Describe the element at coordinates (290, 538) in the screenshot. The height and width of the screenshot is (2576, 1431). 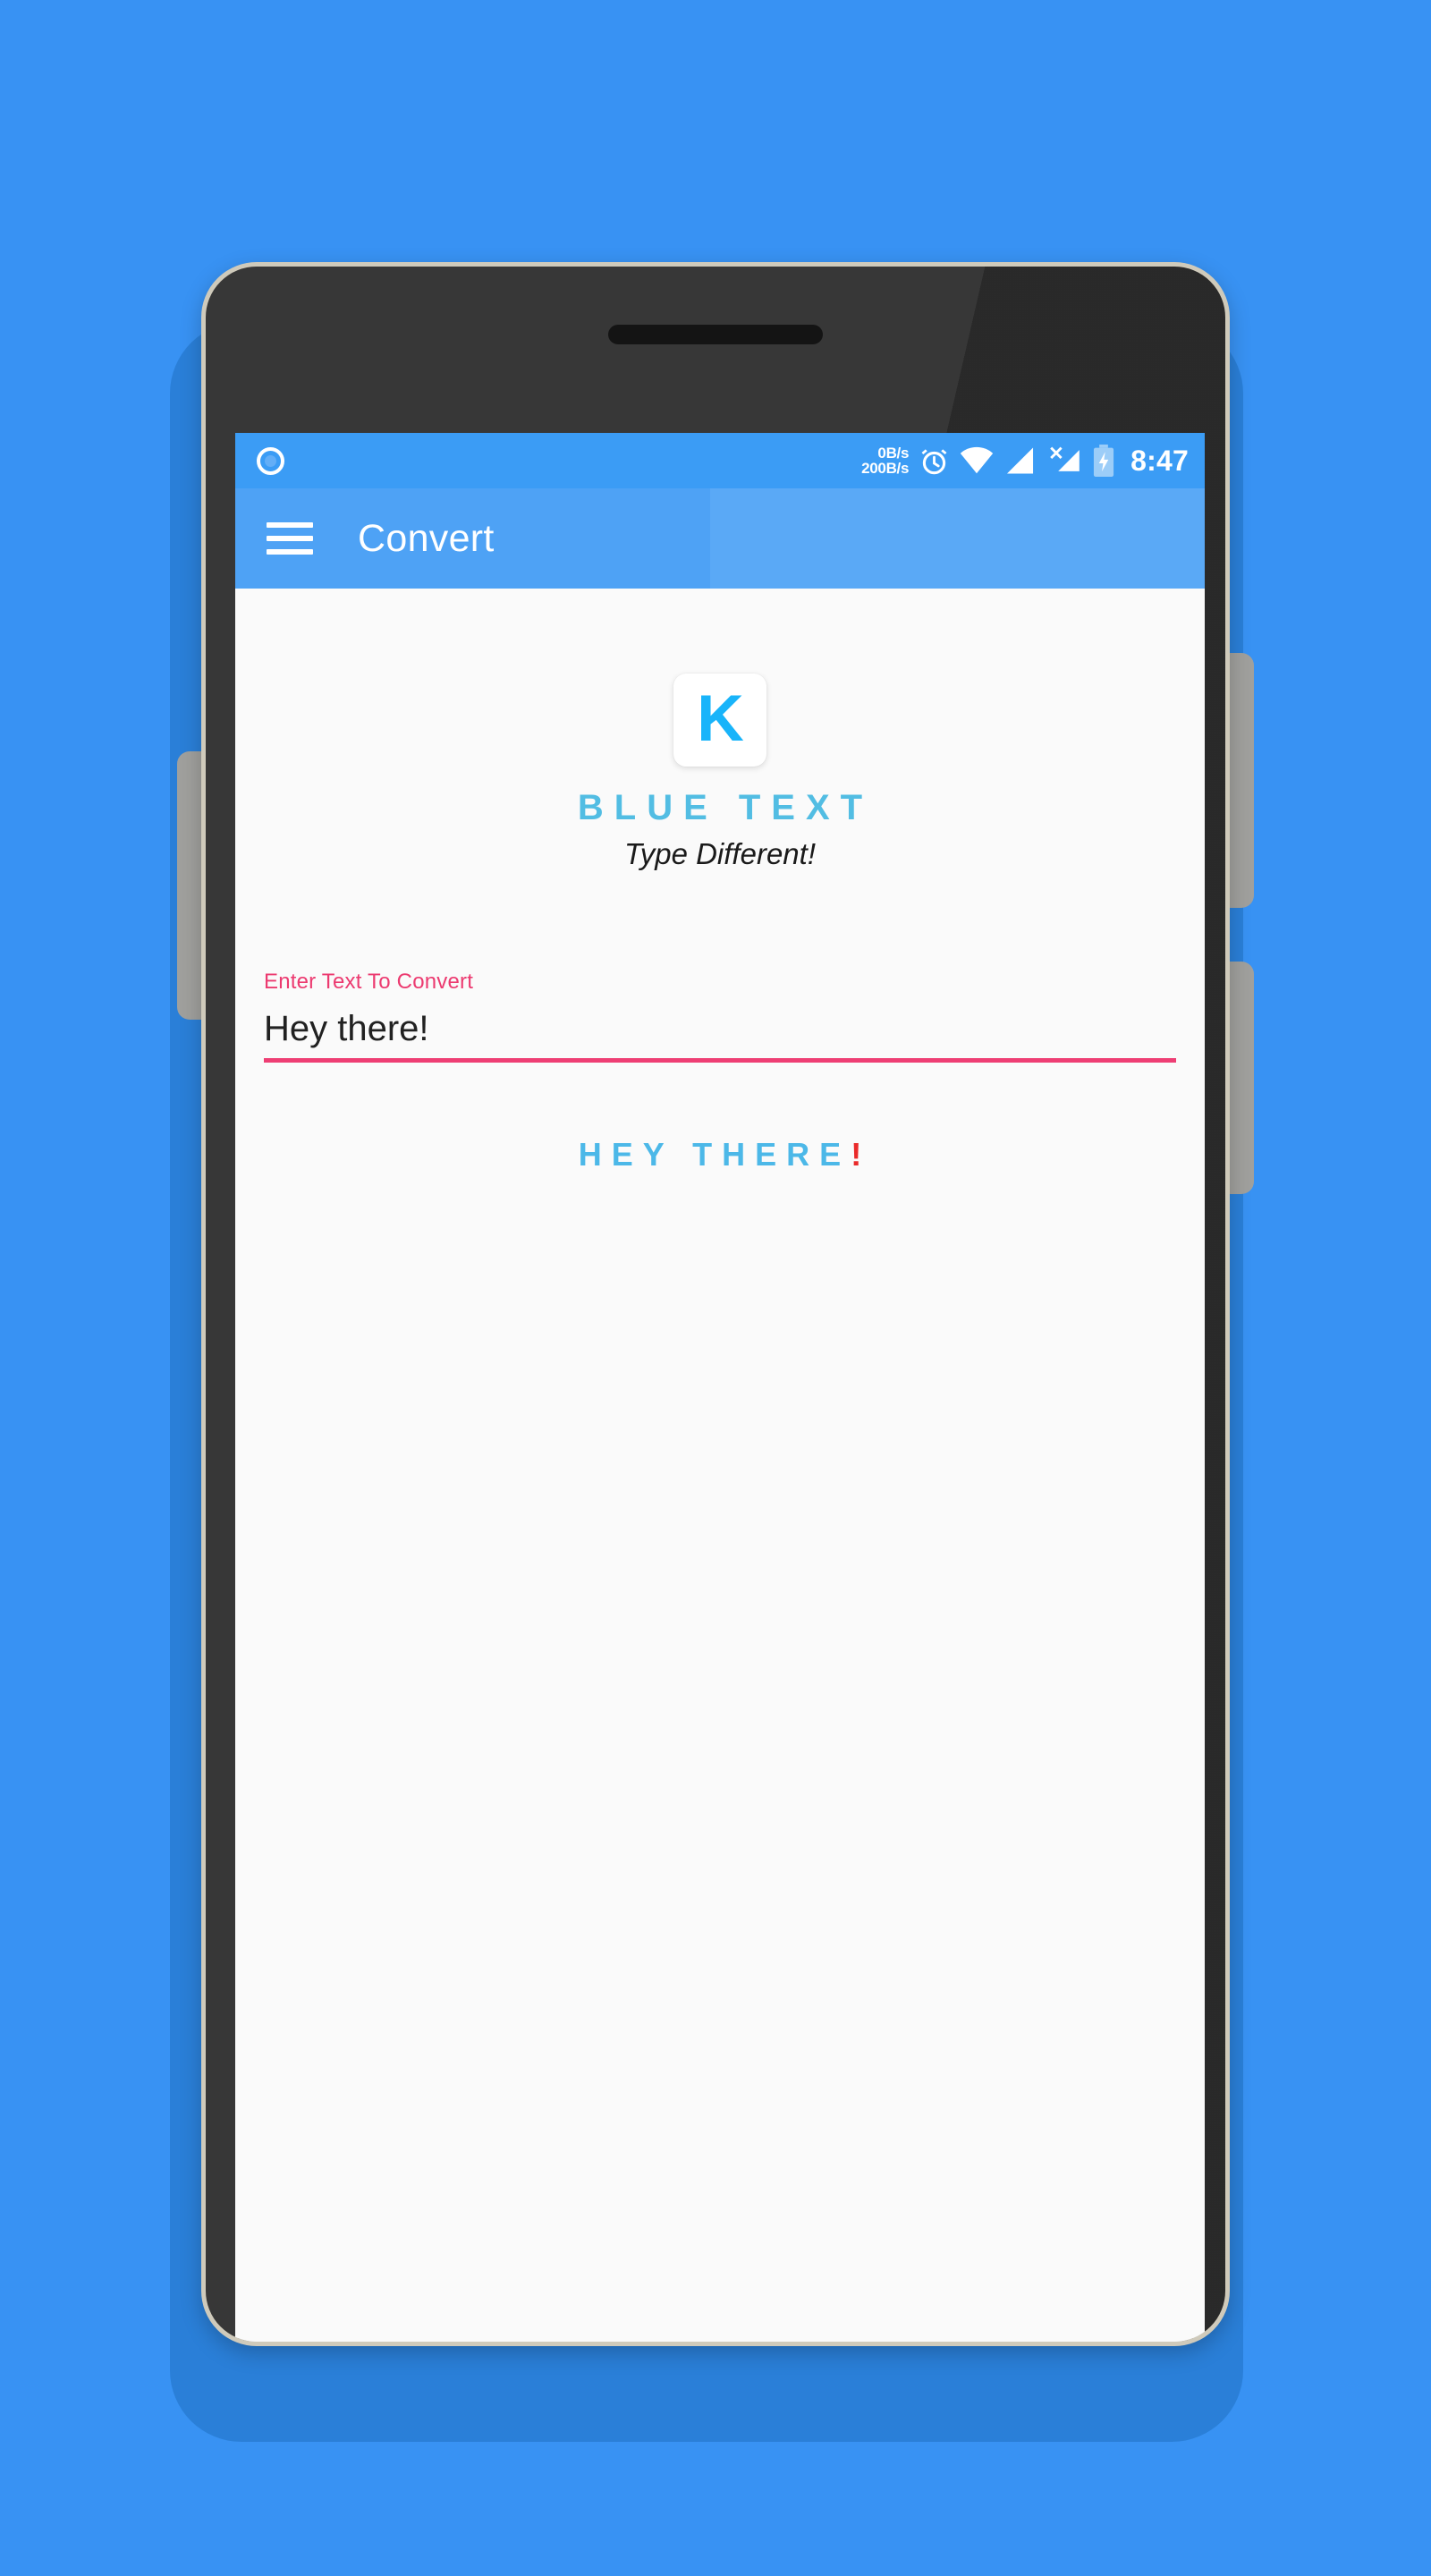
I see `hamburger-menu-icon` at that location.